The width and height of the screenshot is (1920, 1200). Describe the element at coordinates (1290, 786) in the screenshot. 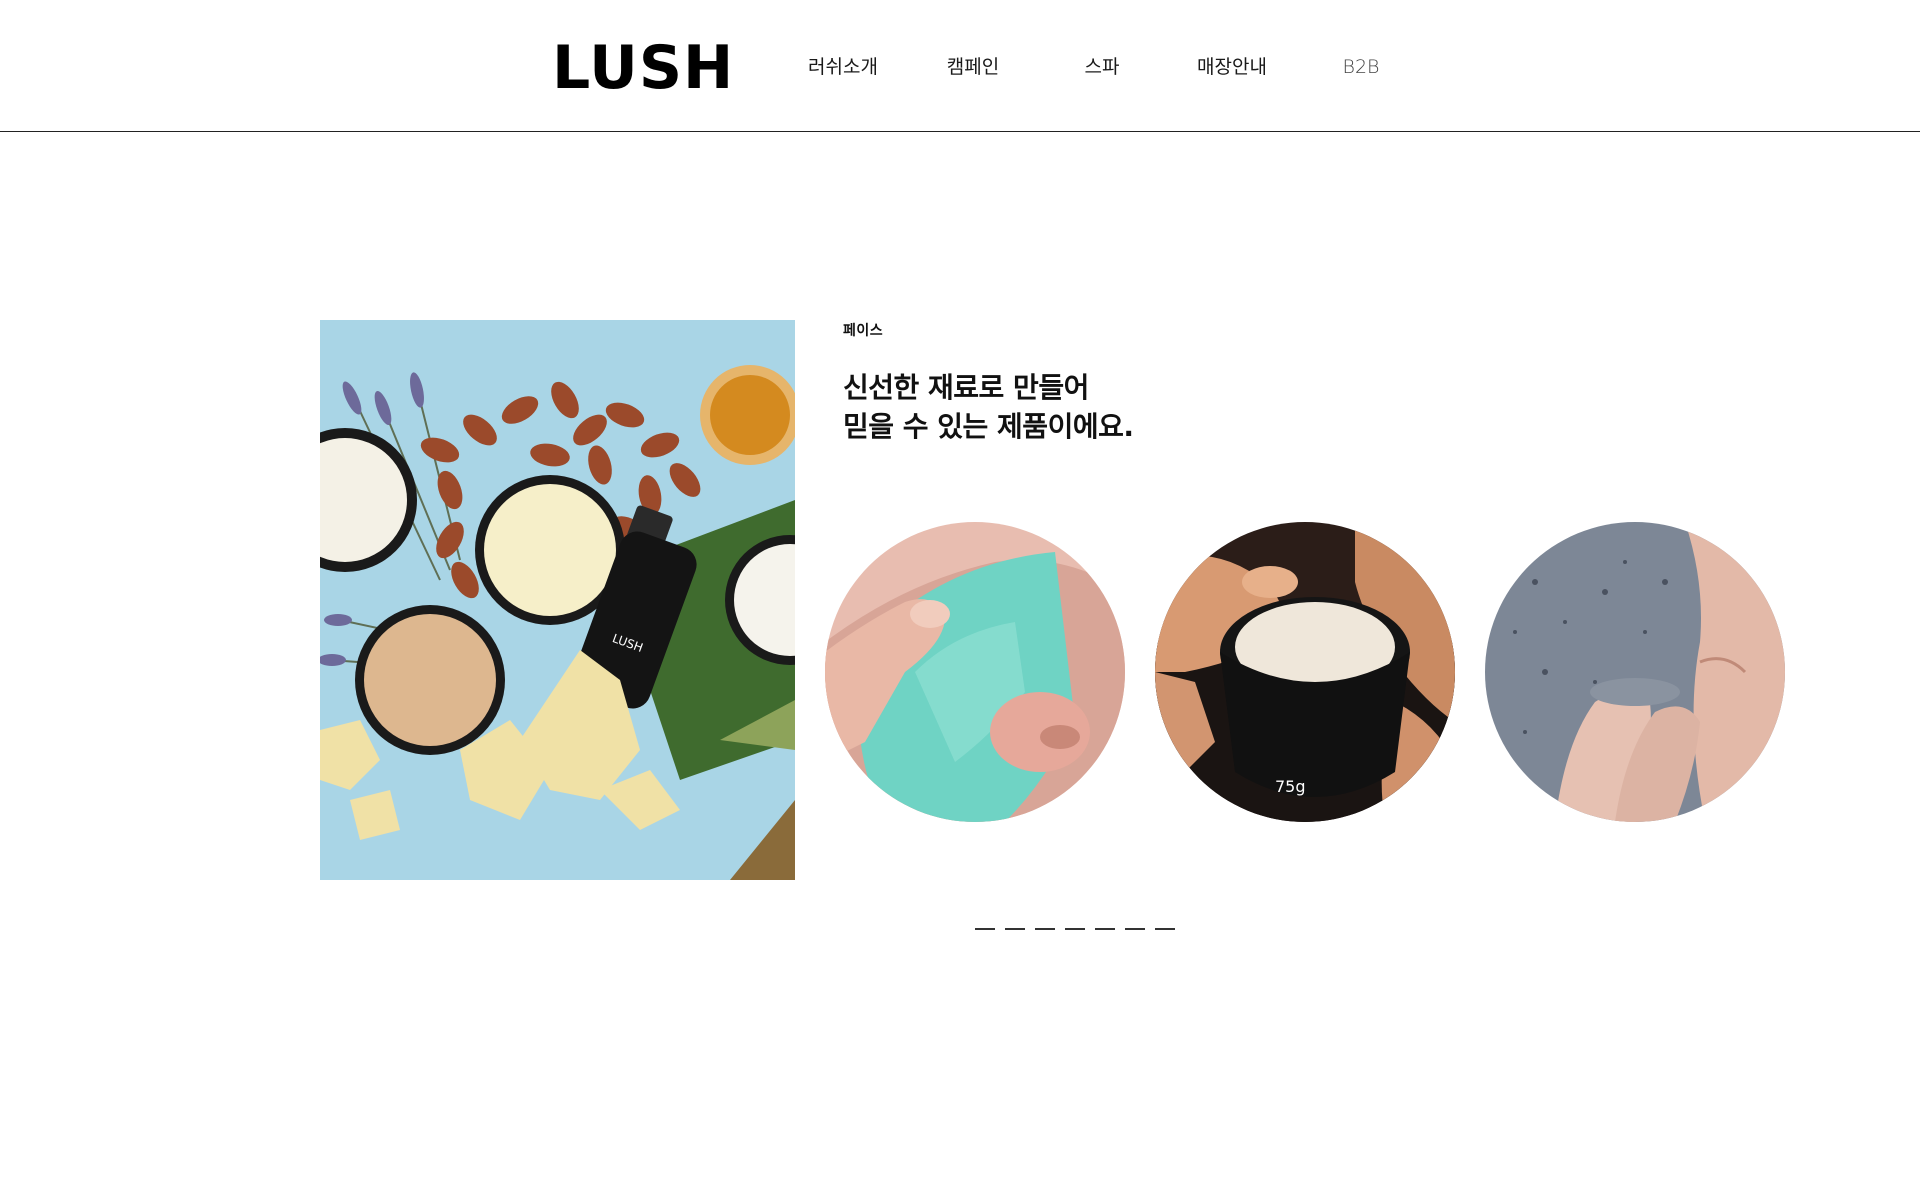

I see `svg-text: 75g` at that location.